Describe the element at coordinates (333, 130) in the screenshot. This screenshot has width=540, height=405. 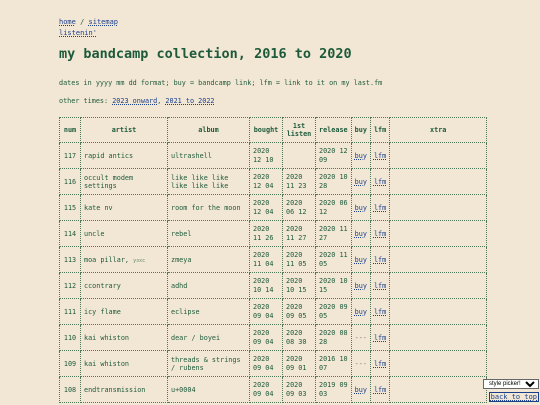
I see `header-release: release` at that location.